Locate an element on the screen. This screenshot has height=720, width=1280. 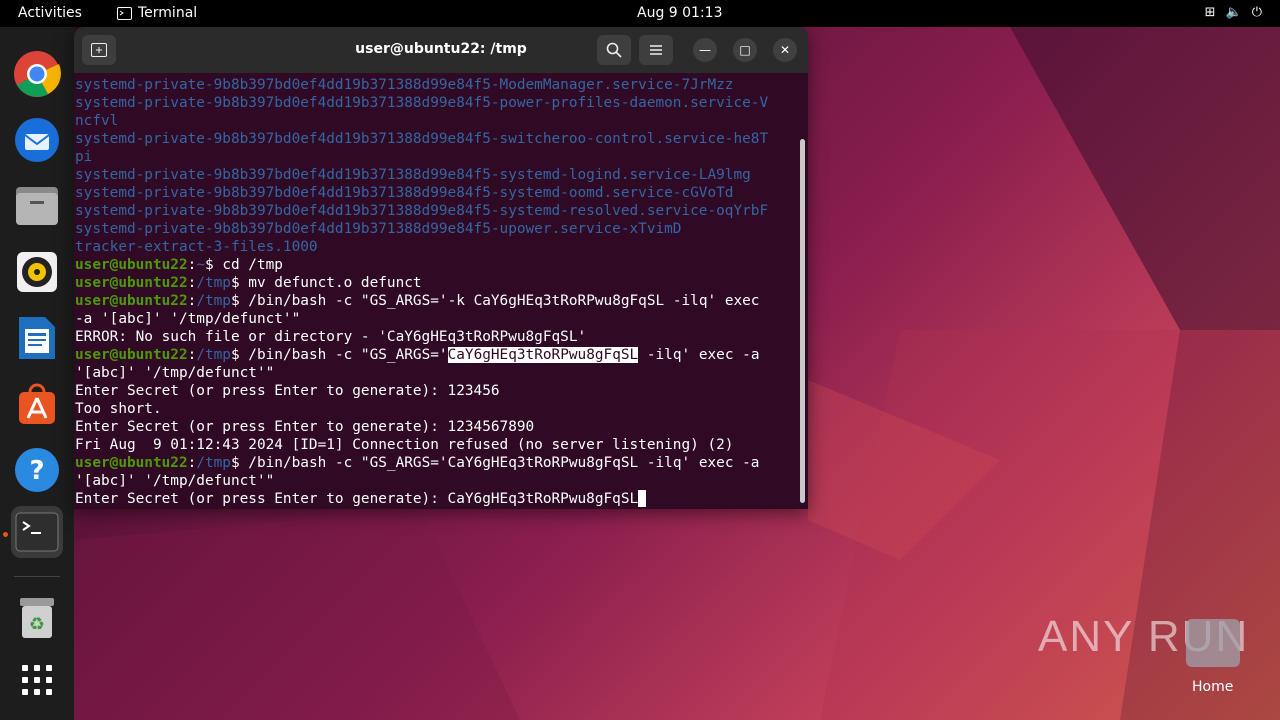
output-text: Too short. is located at coordinates (118, 409).